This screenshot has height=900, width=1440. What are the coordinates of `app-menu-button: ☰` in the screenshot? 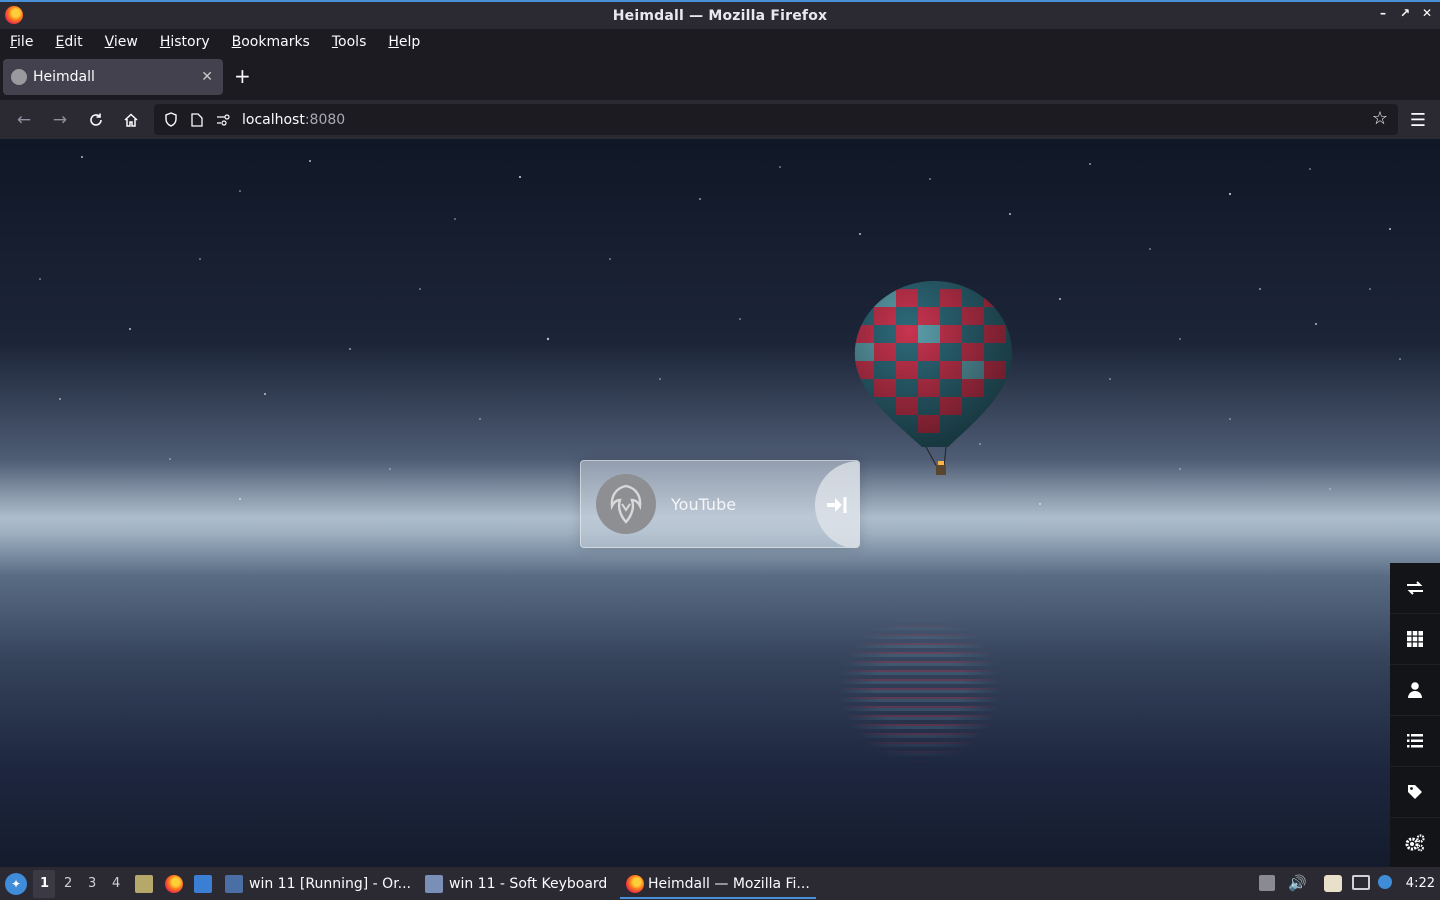 It's located at (1418, 120).